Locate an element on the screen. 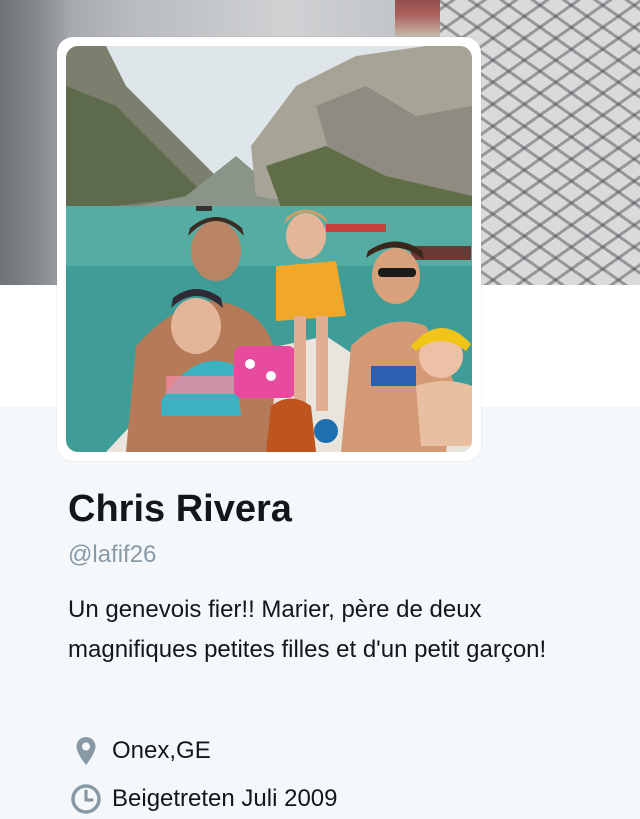  map-pin-icon is located at coordinates (86, 751).